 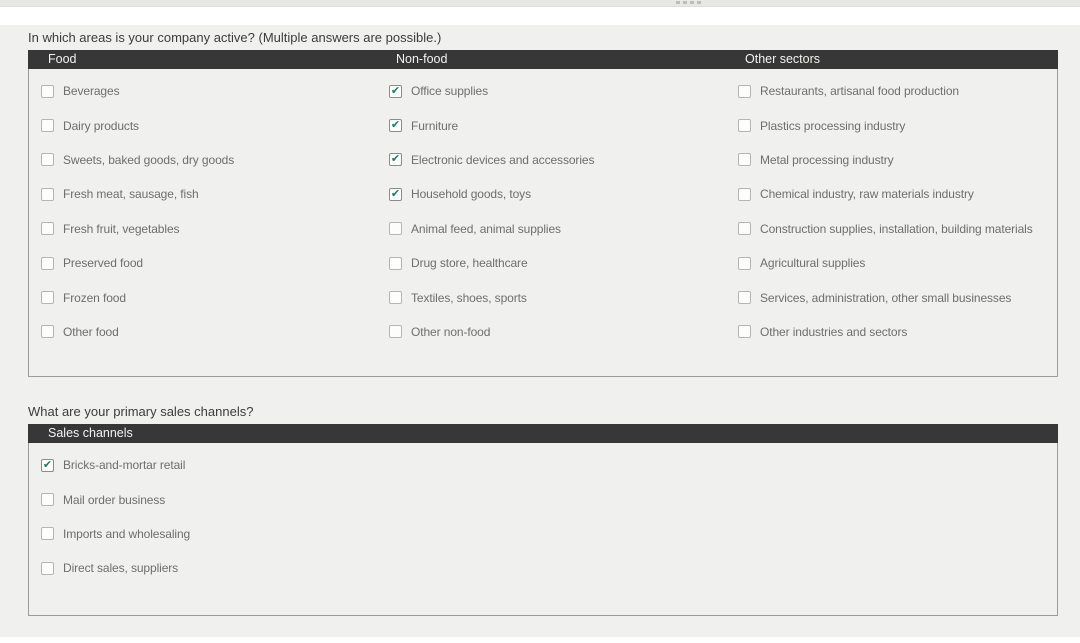 What do you see at coordinates (891, 263) in the screenshot?
I see `checkbox-row: Agricultural supplies` at bounding box center [891, 263].